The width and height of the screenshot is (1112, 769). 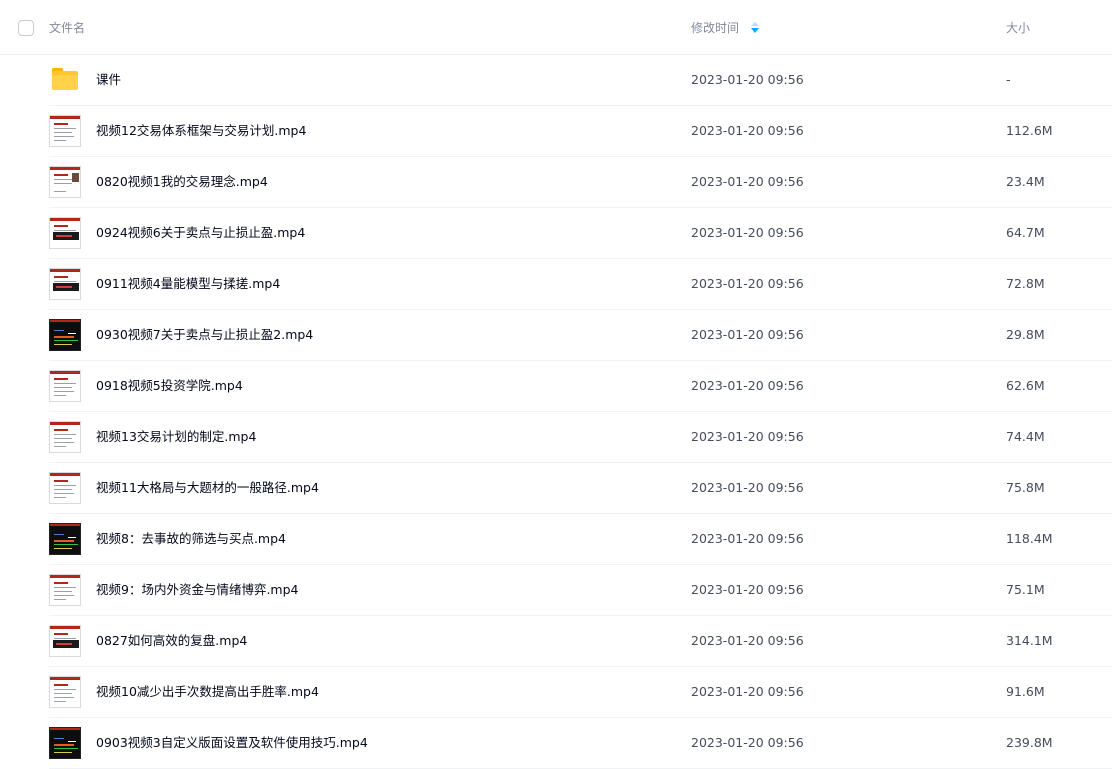 I want to click on select-all-checkbox, so click(x=26, y=28).